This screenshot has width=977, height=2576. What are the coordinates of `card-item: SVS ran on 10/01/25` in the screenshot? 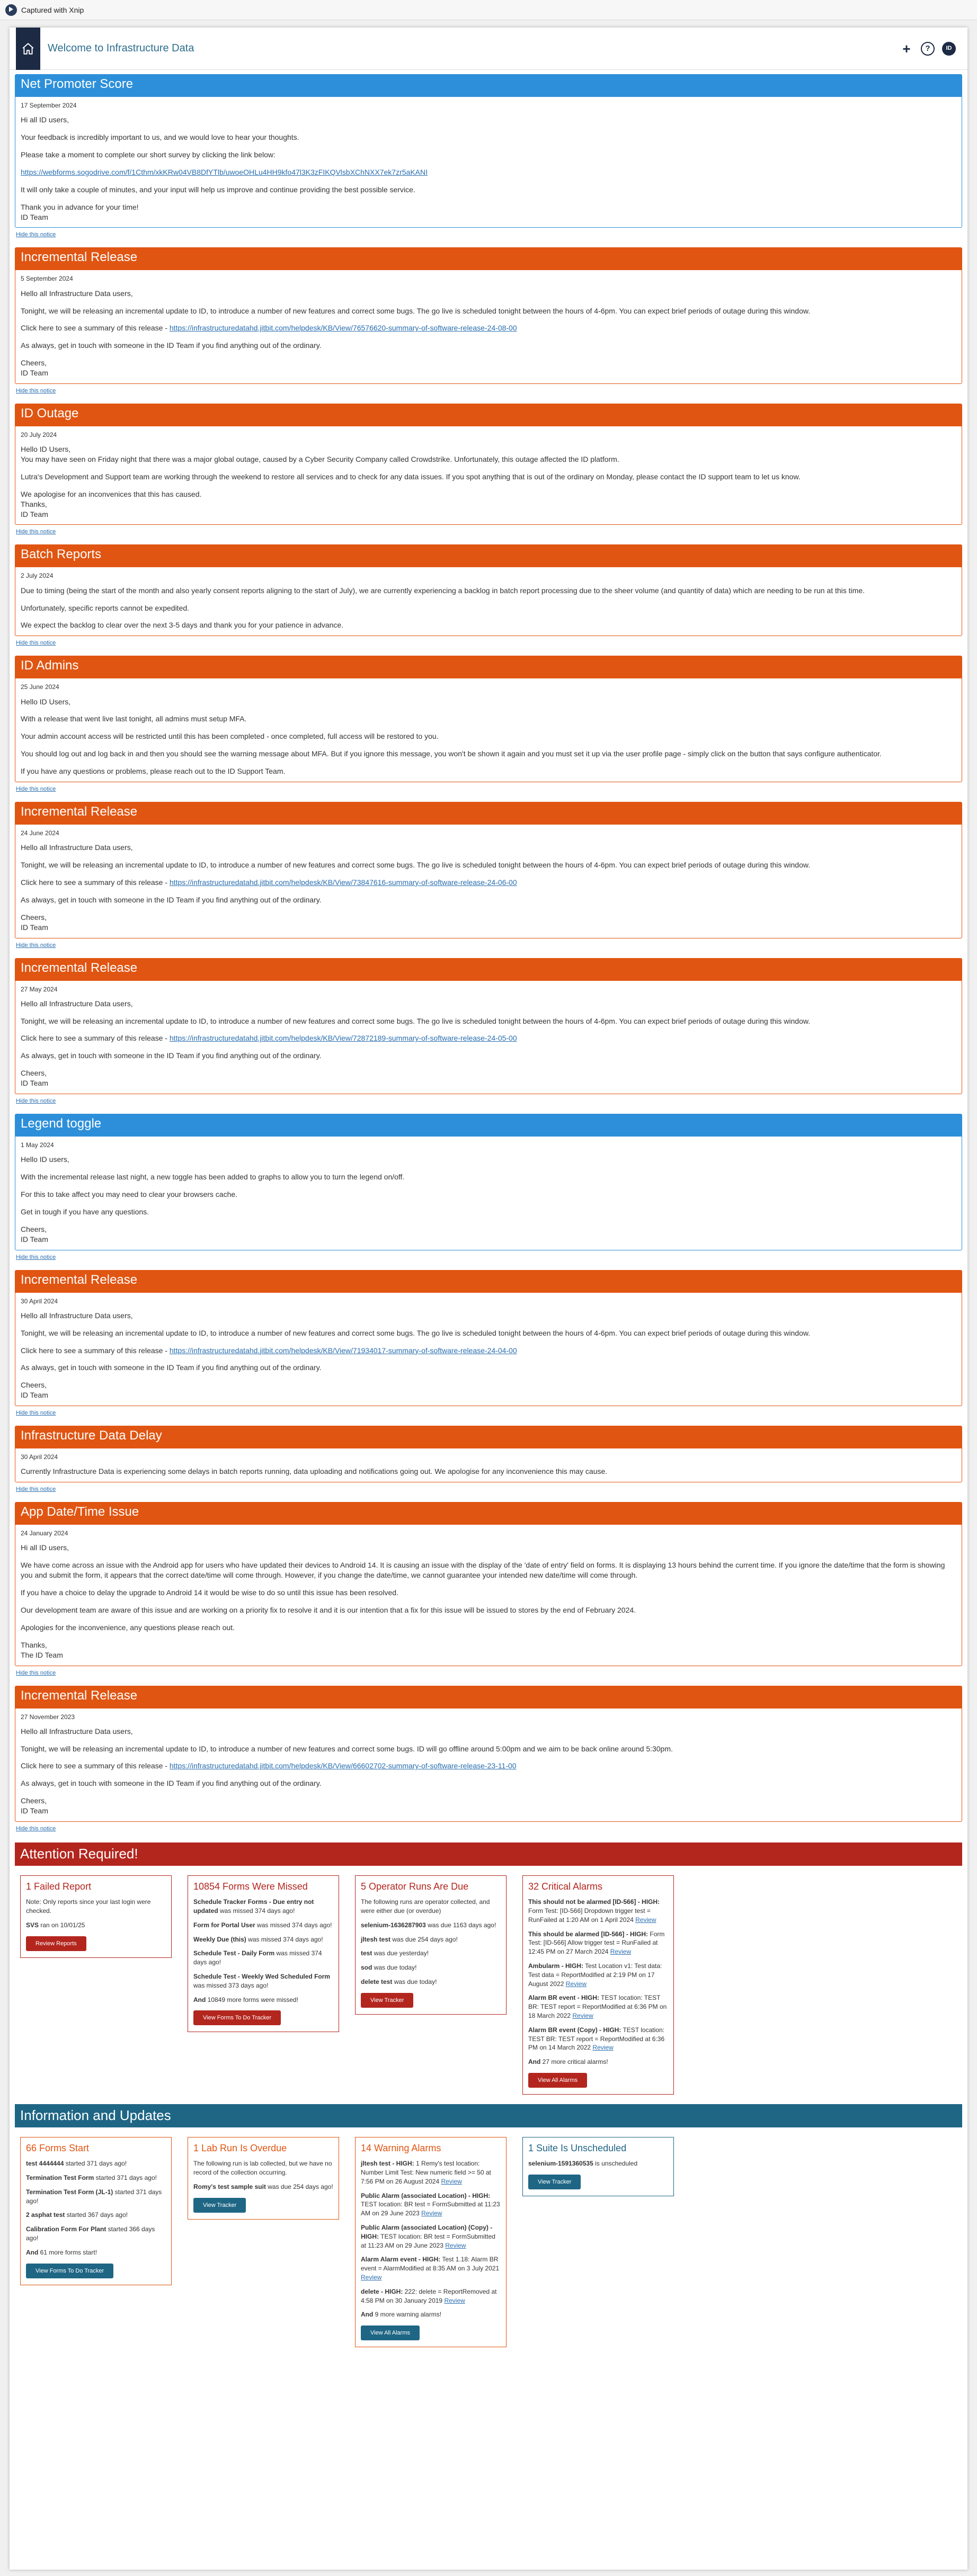 It's located at (55, 1925).